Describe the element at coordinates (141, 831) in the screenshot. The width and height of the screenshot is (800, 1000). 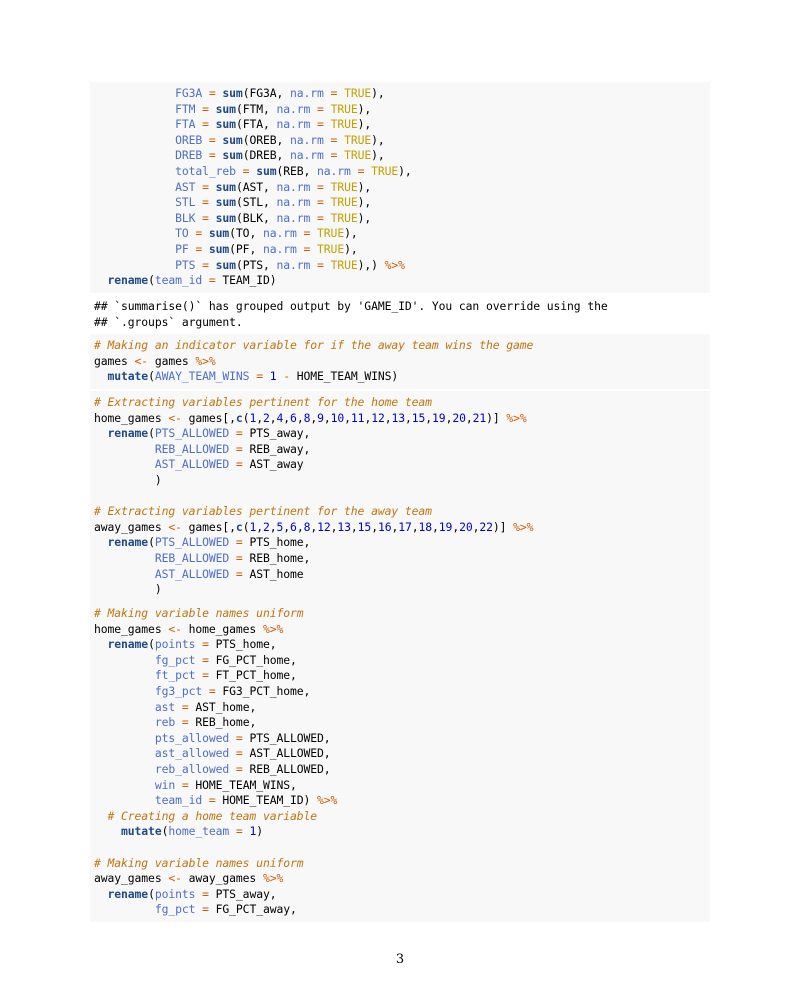
I see `code-token: mutate` at that location.